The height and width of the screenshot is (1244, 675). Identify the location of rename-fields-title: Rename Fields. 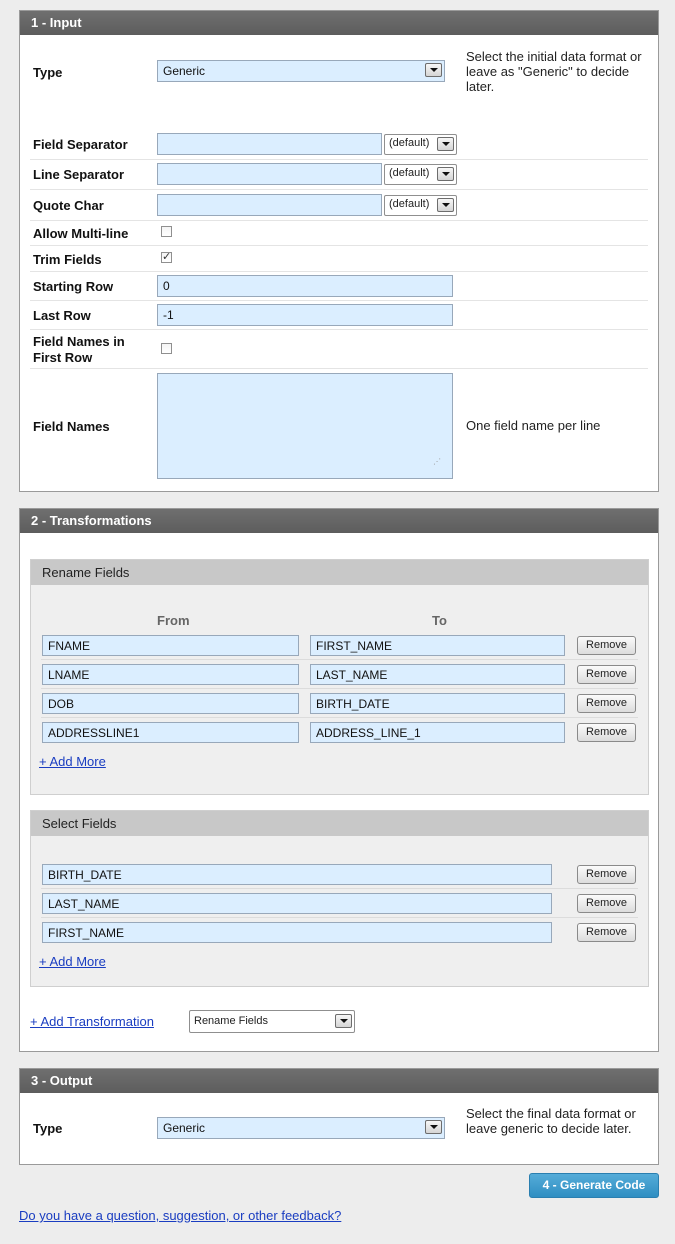
(339, 572).